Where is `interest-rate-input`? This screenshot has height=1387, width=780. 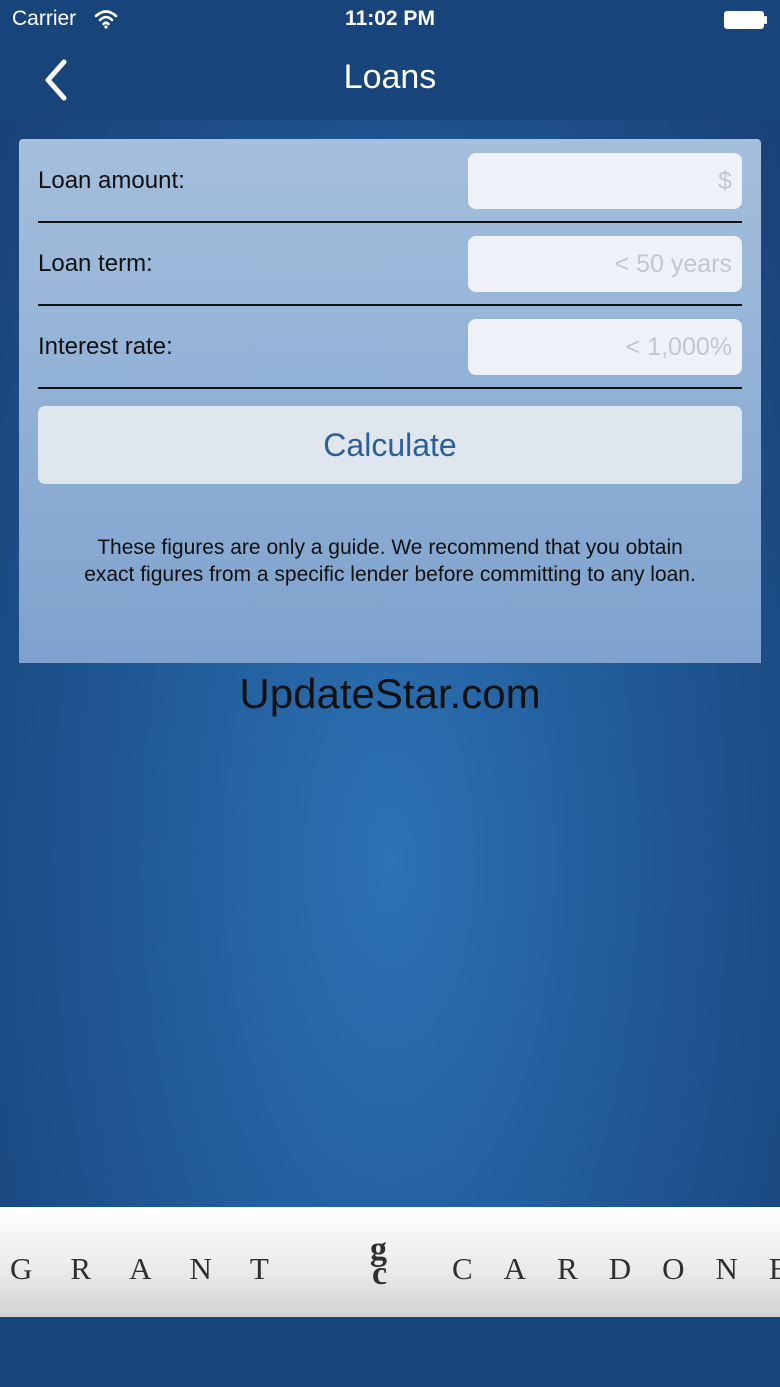
interest-rate-input is located at coordinates (605, 347).